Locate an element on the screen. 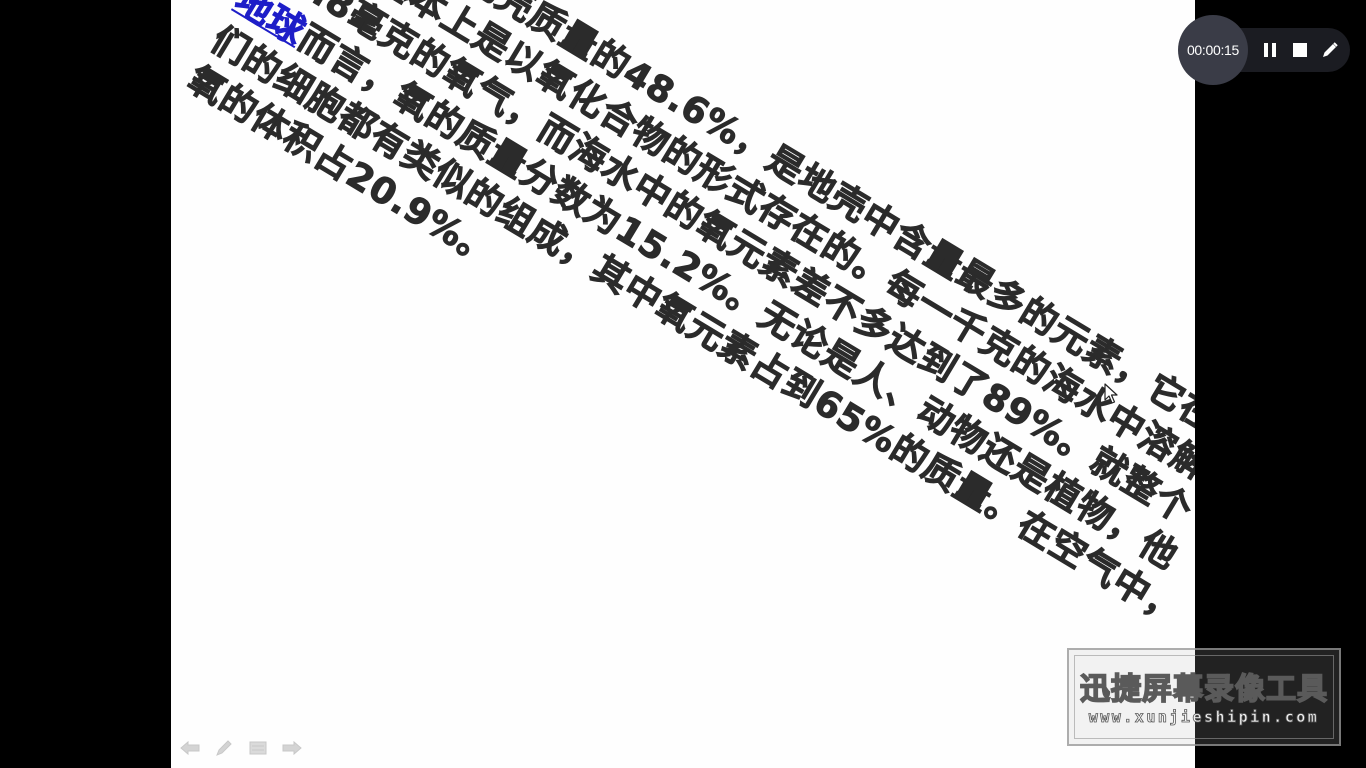 The image size is (1366, 768). arrow-left-icon is located at coordinates (190, 748).